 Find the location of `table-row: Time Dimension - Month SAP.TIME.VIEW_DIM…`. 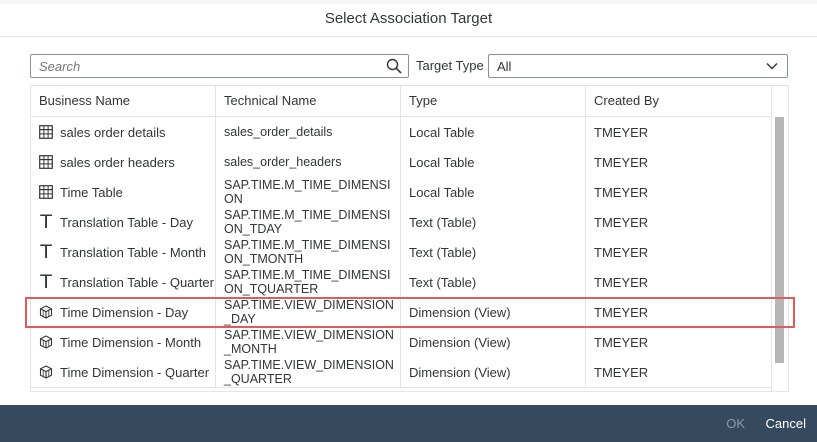

table-row: Time Dimension - Month SAP.TIME.VIEW_DIM… is located at coordinates (401, 342).